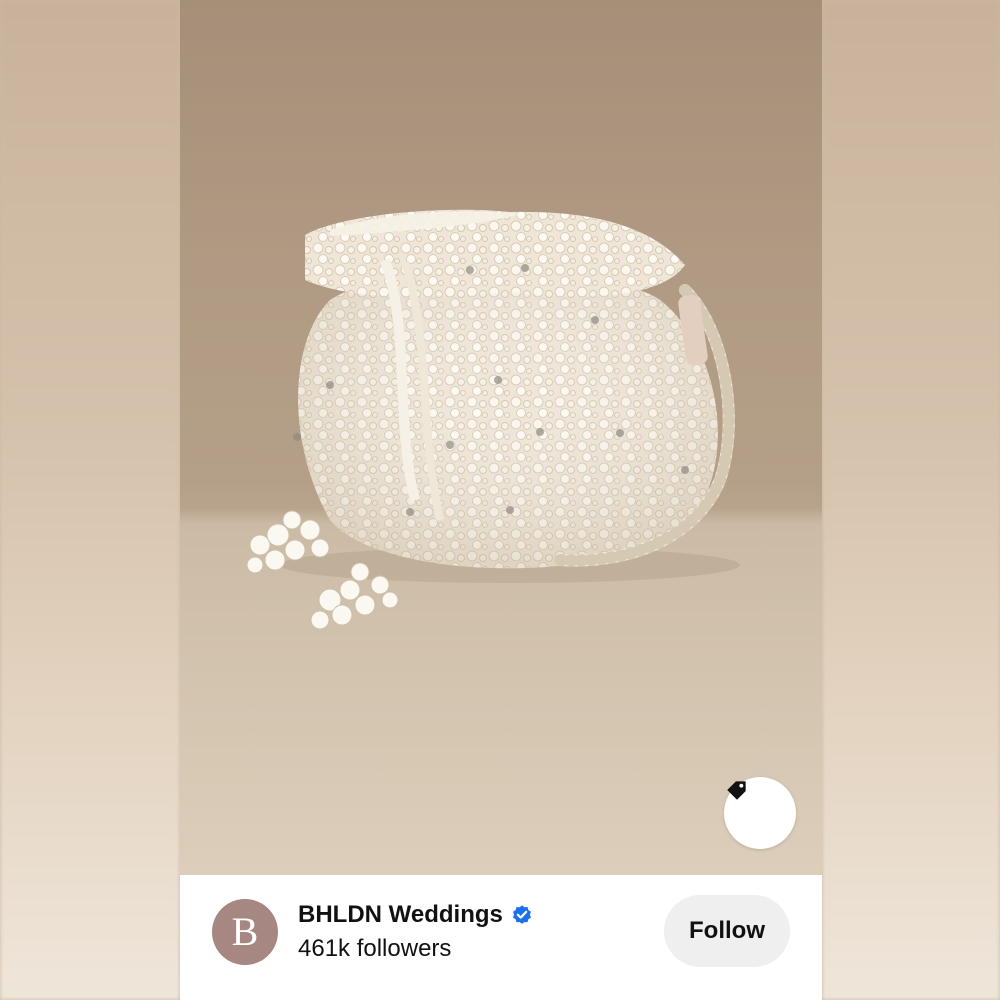 The image size is (1000, 1000). I want to click on avatar-letter: B, so click(245, 931).